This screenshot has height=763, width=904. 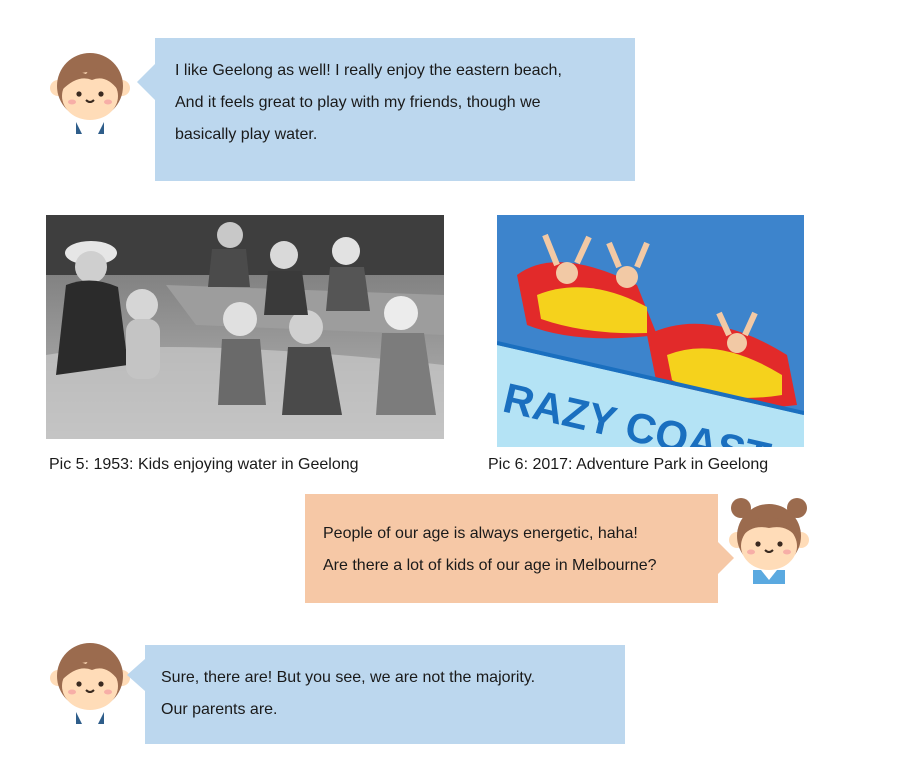 I want to click on photo-adventure-park-2017: RAZY COAST, so click(x=650, y=331).